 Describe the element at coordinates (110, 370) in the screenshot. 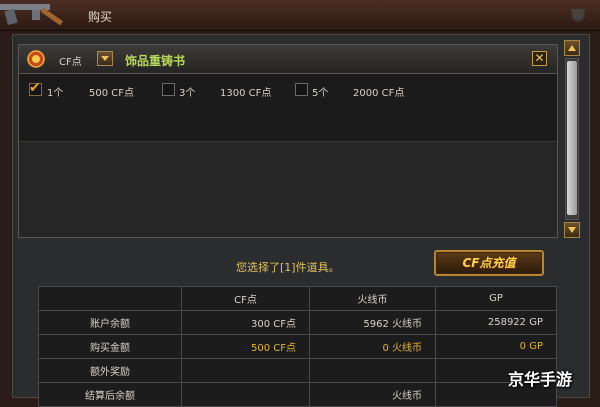

I see `row-label: 额外奖励` at that location.